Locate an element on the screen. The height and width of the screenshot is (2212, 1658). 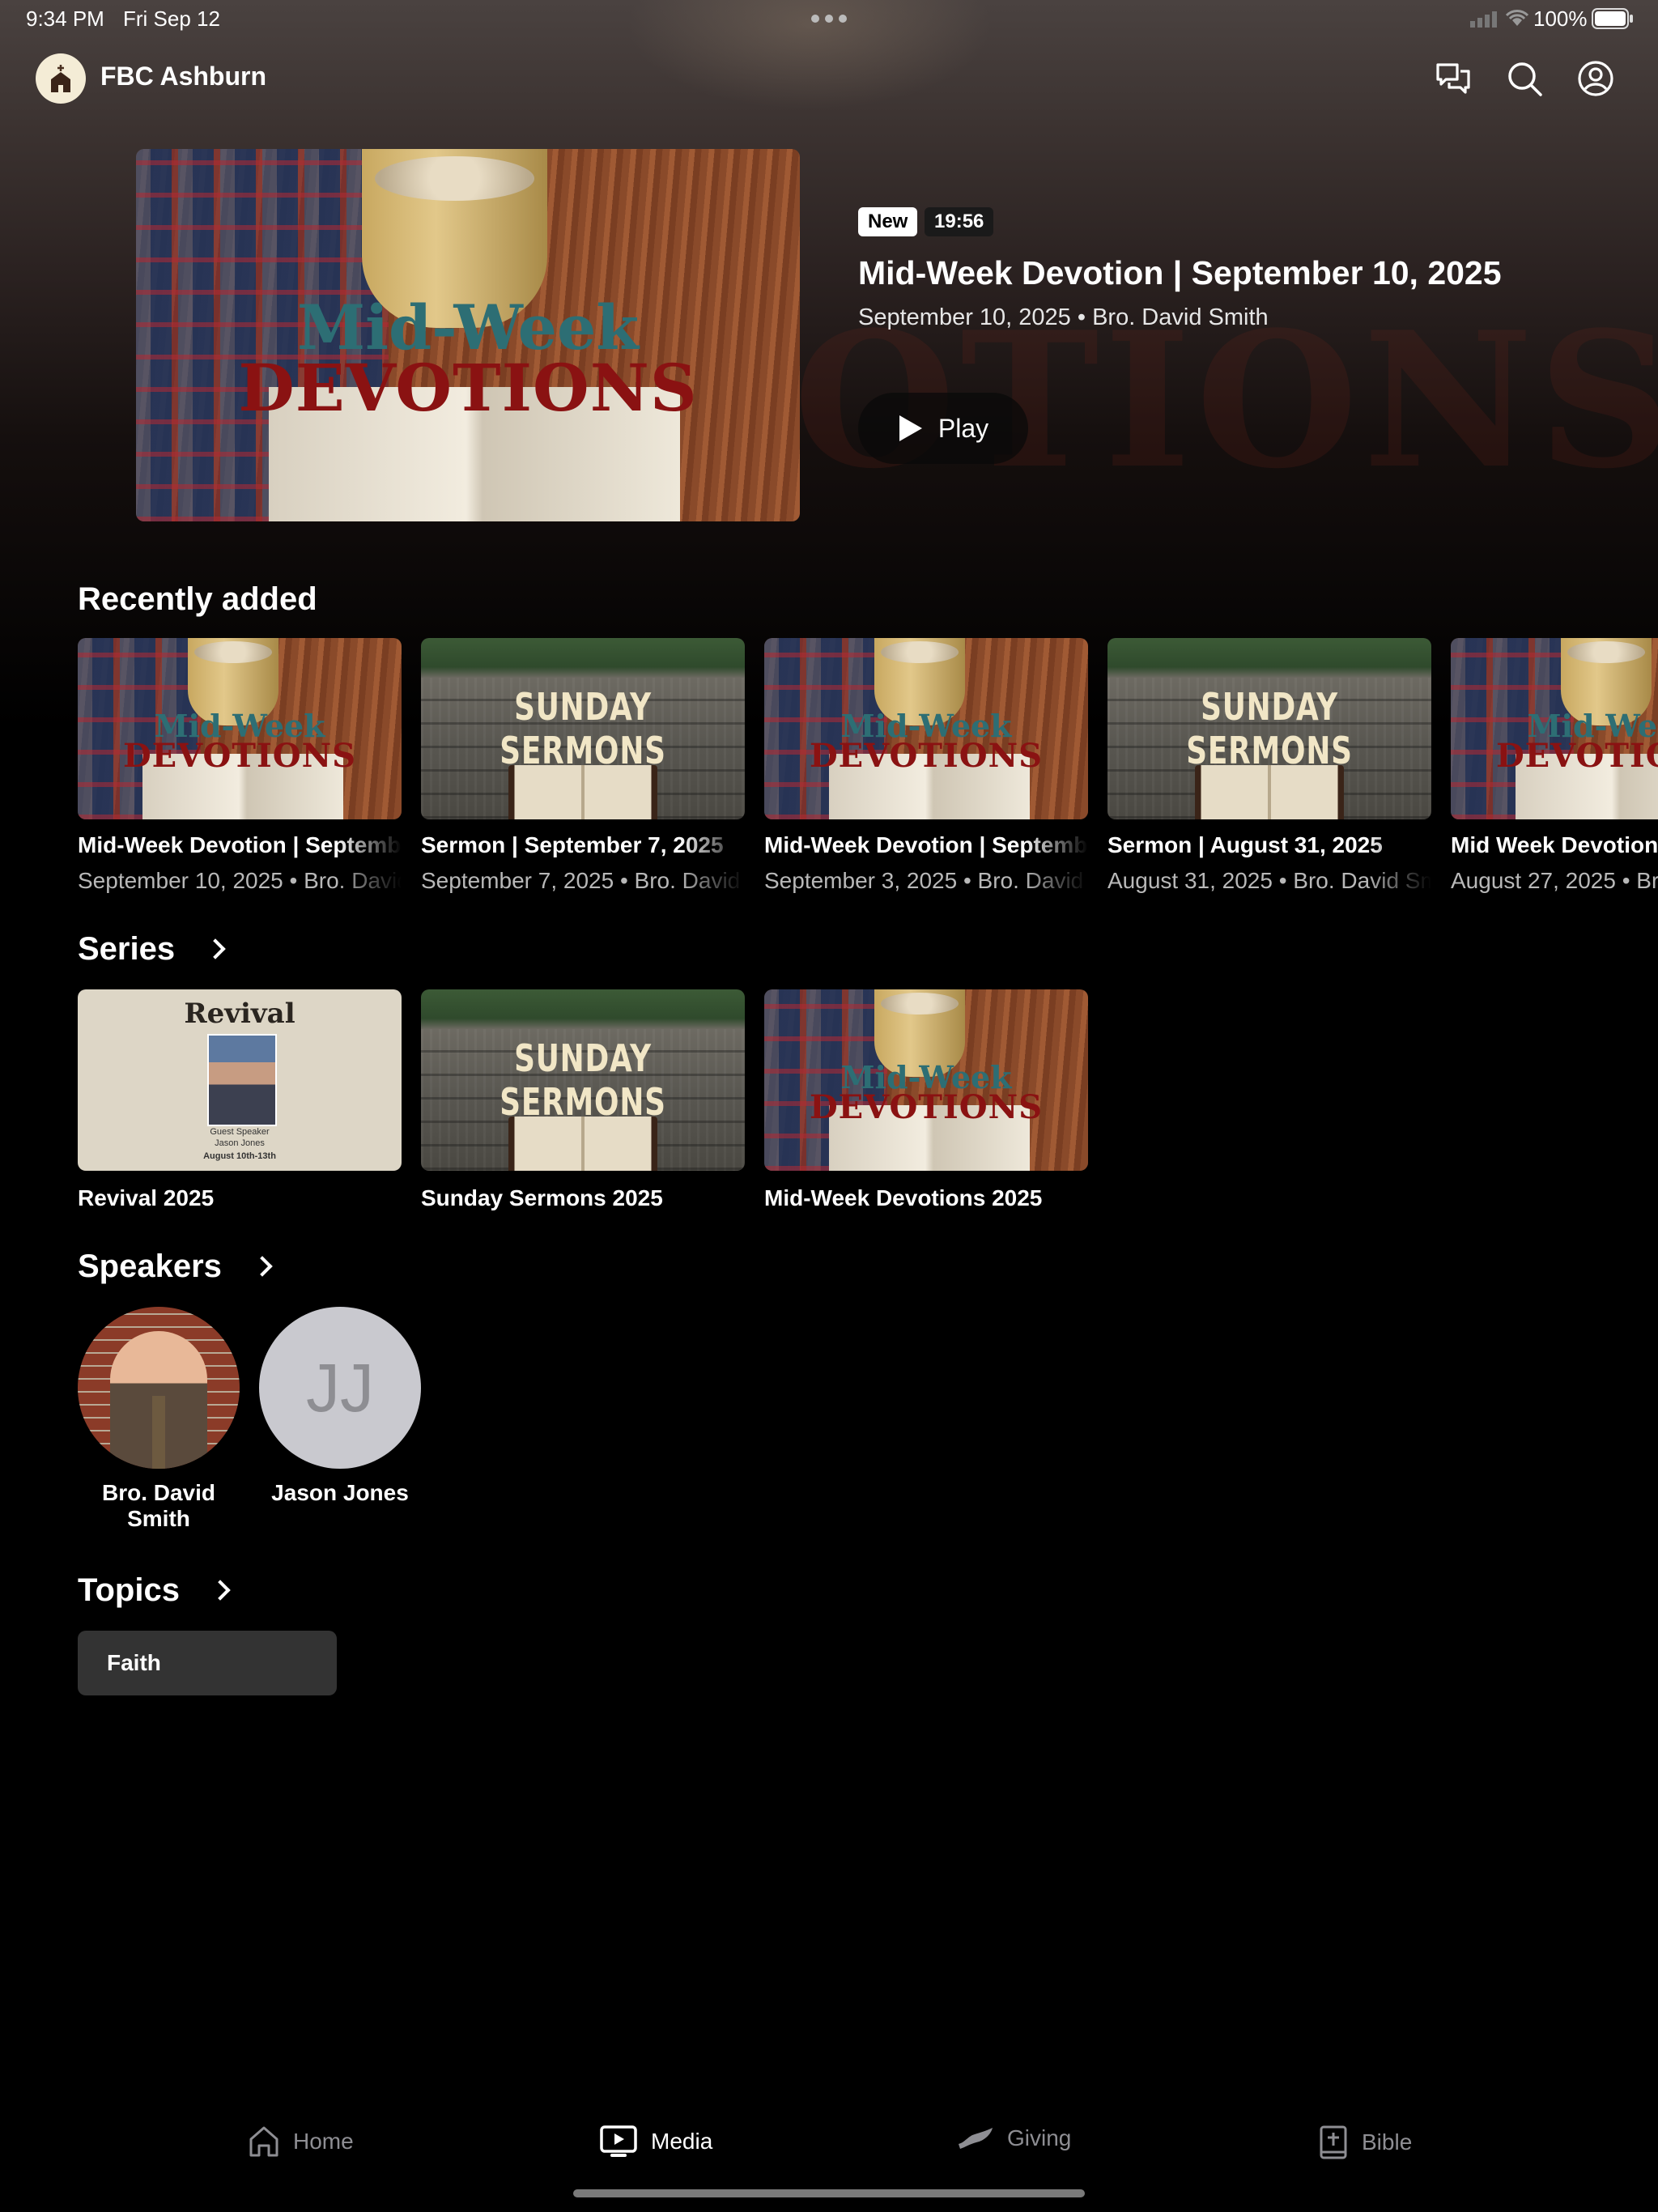
multitasking-dots-icon is located at coordinates (829, 19).